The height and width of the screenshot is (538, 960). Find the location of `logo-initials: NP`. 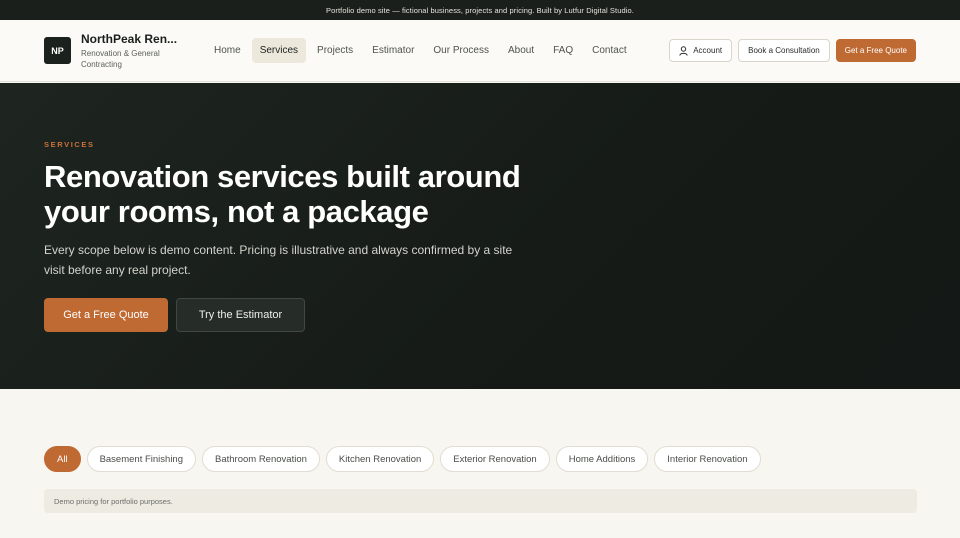

logo-initials: NP is located at coordinates (57, 50).